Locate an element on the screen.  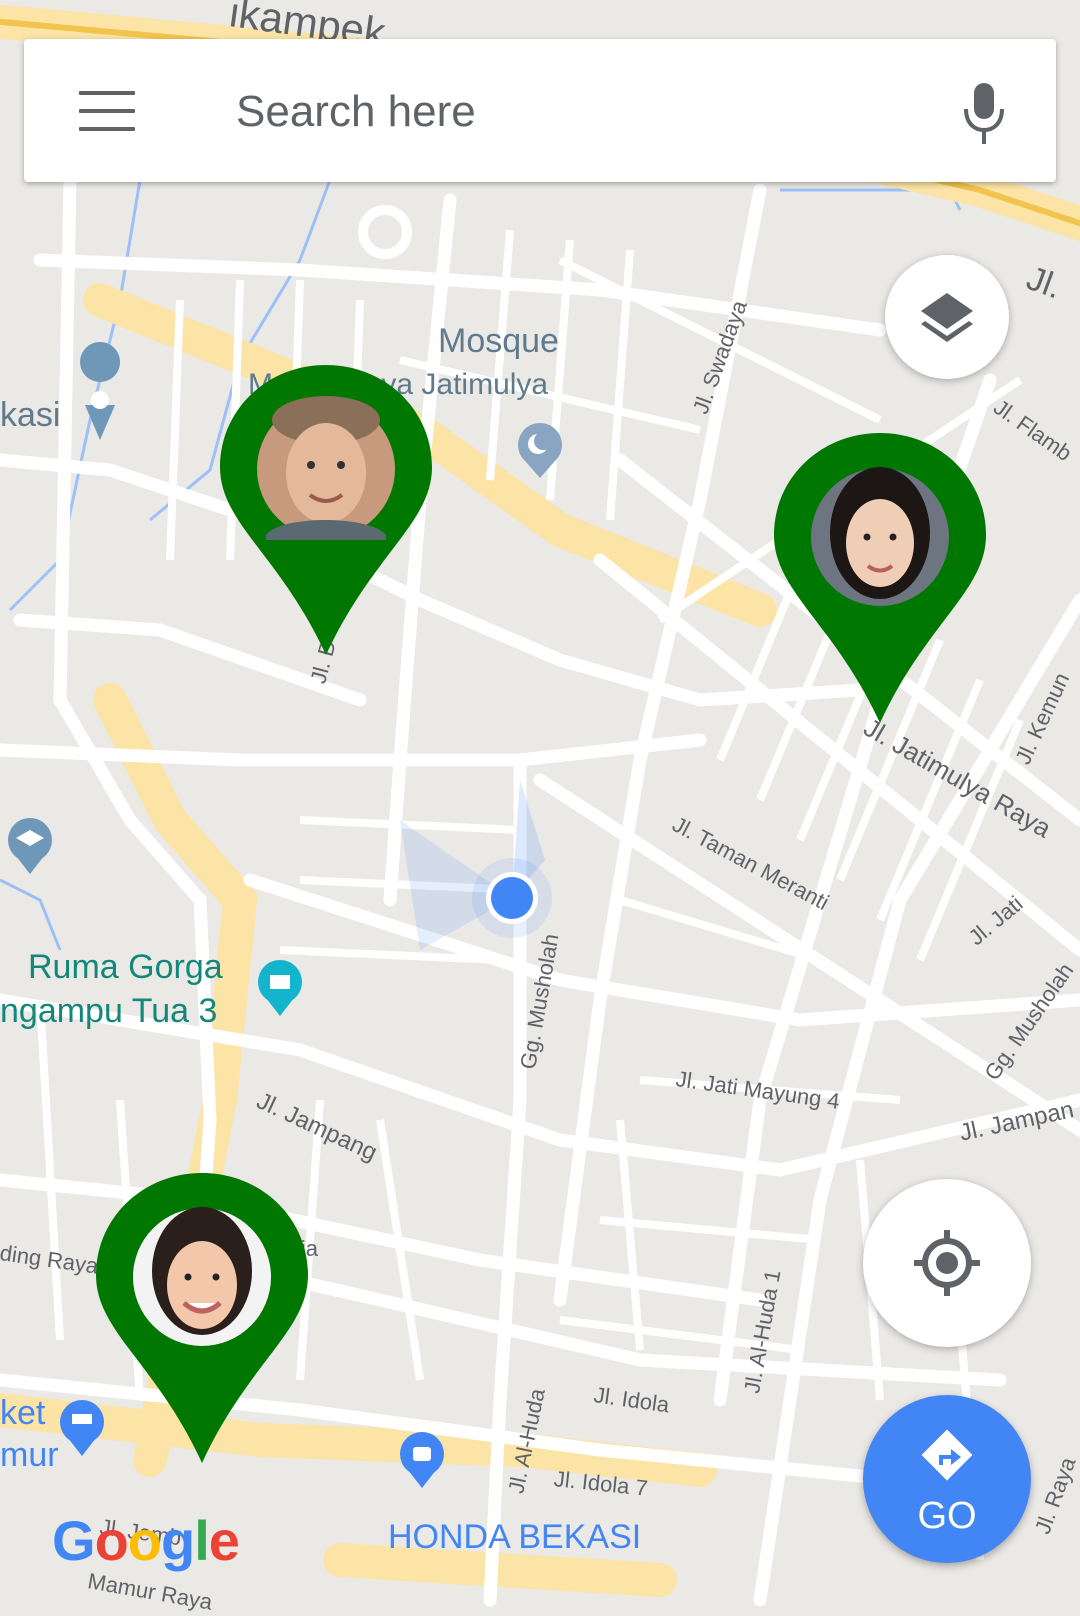
directions-icon is located at coordinates (947, 1455).